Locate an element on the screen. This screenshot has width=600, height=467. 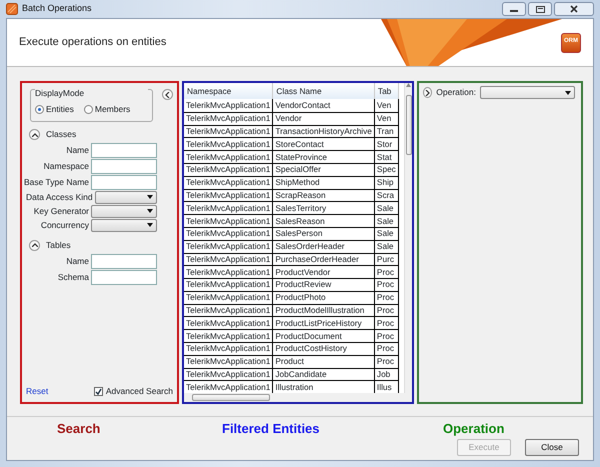
table-cell: SalesReason is located at coordinates (323, 221).